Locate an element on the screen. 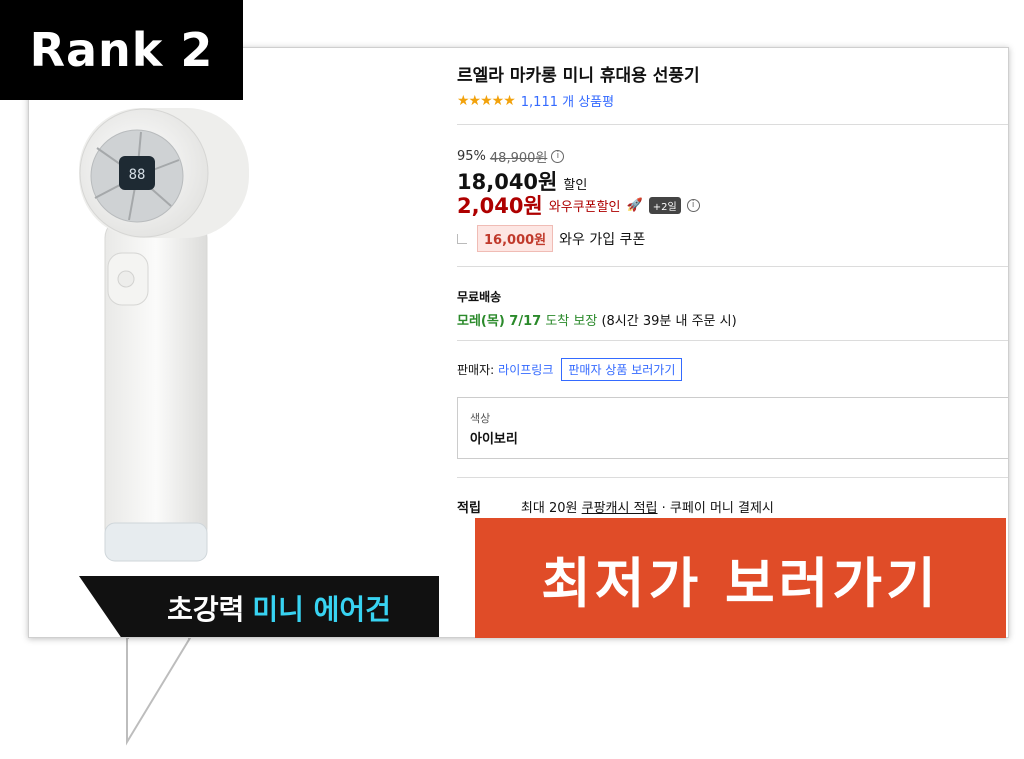  shipping-note: (8시간 39분 내 주문 시) is located at coordinates (669, 321).